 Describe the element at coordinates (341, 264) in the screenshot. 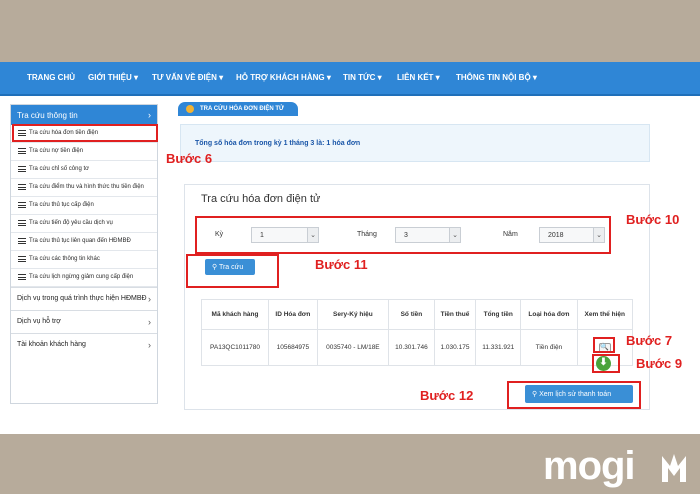

I see `step-11-label: Bước 11` at that location.